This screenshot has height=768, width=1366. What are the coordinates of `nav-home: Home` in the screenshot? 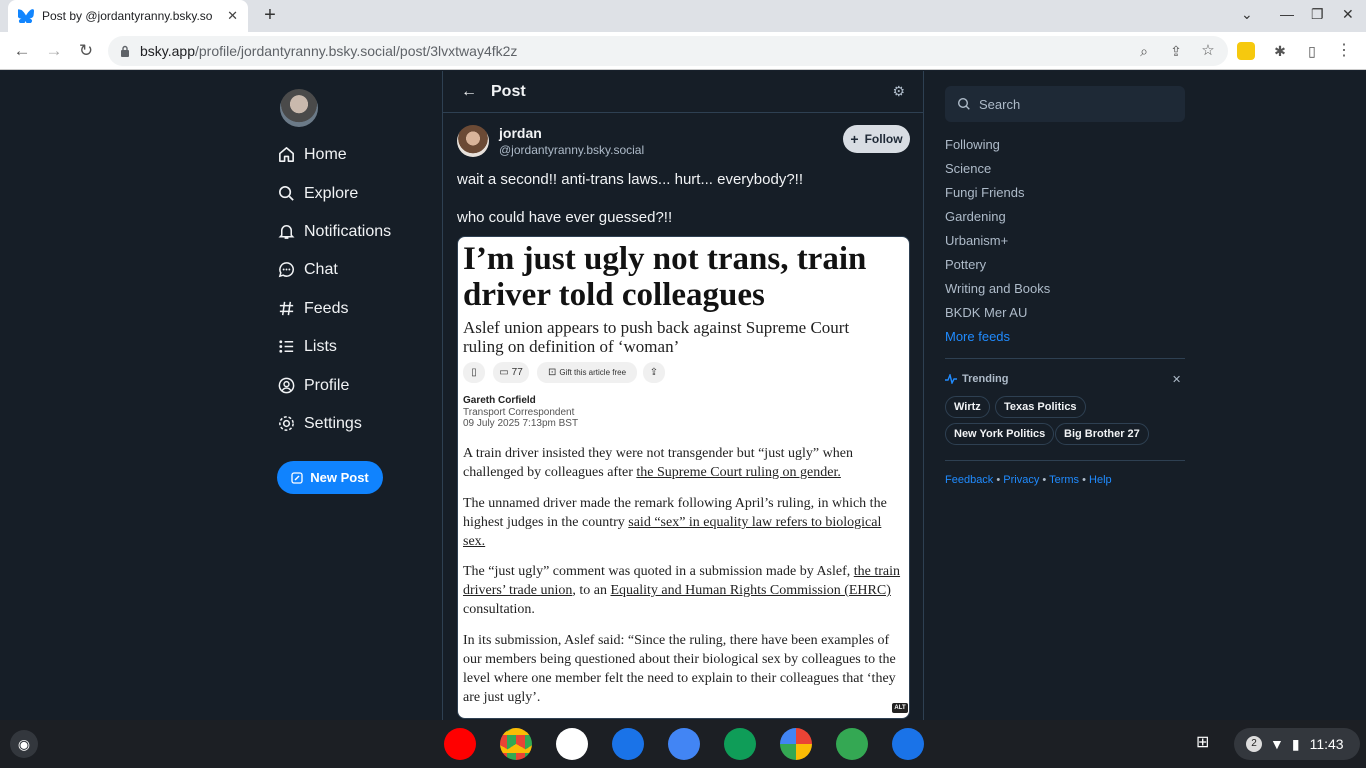 It's located at (312, 154).